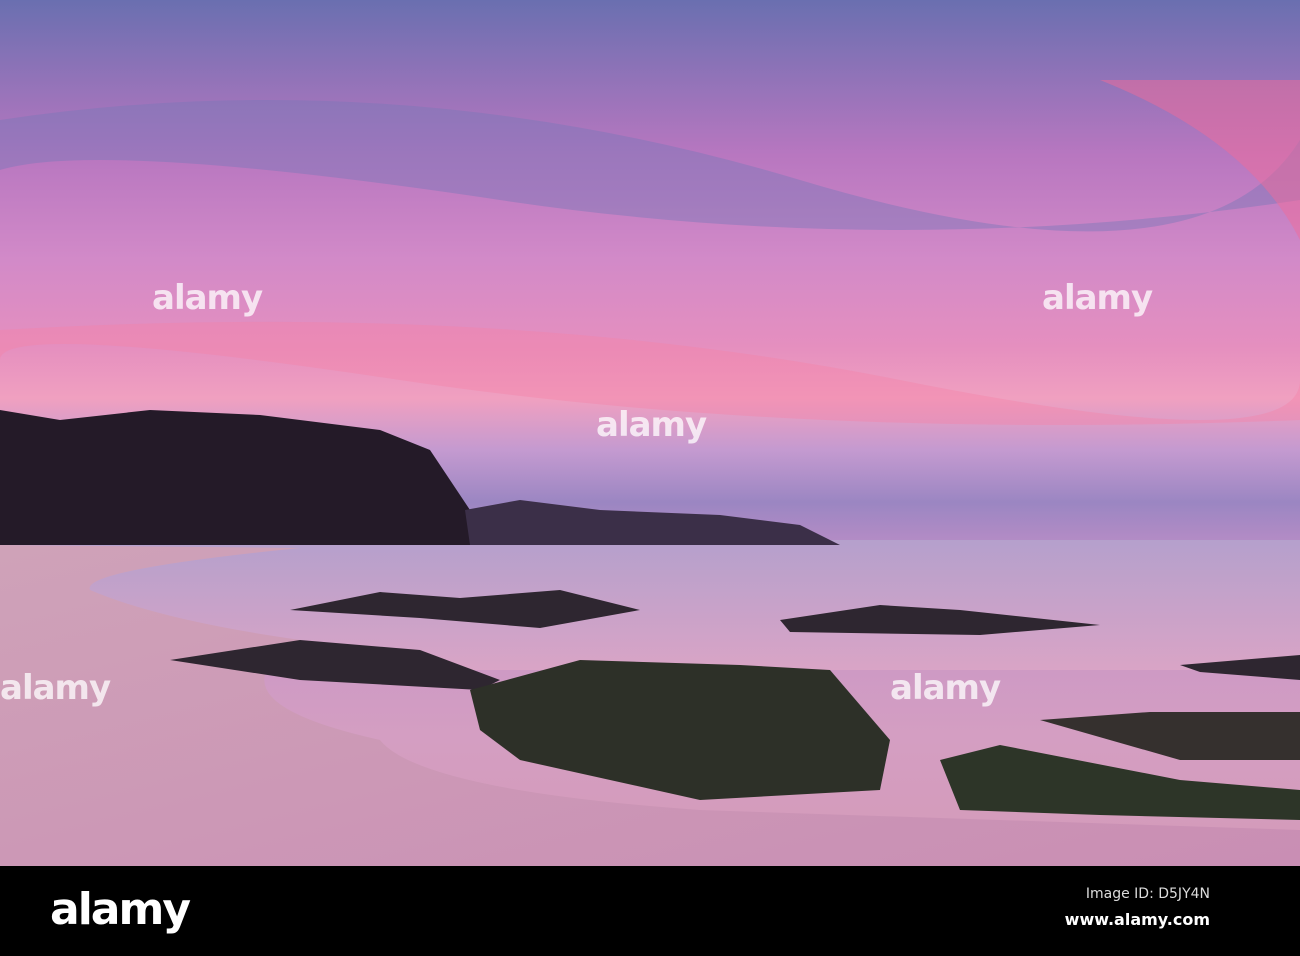 The image size is (1300, 956). What do you see at coordinates (652, 522) in the screenshot?
I see `distant-headland` at bounding box center [652, 522].